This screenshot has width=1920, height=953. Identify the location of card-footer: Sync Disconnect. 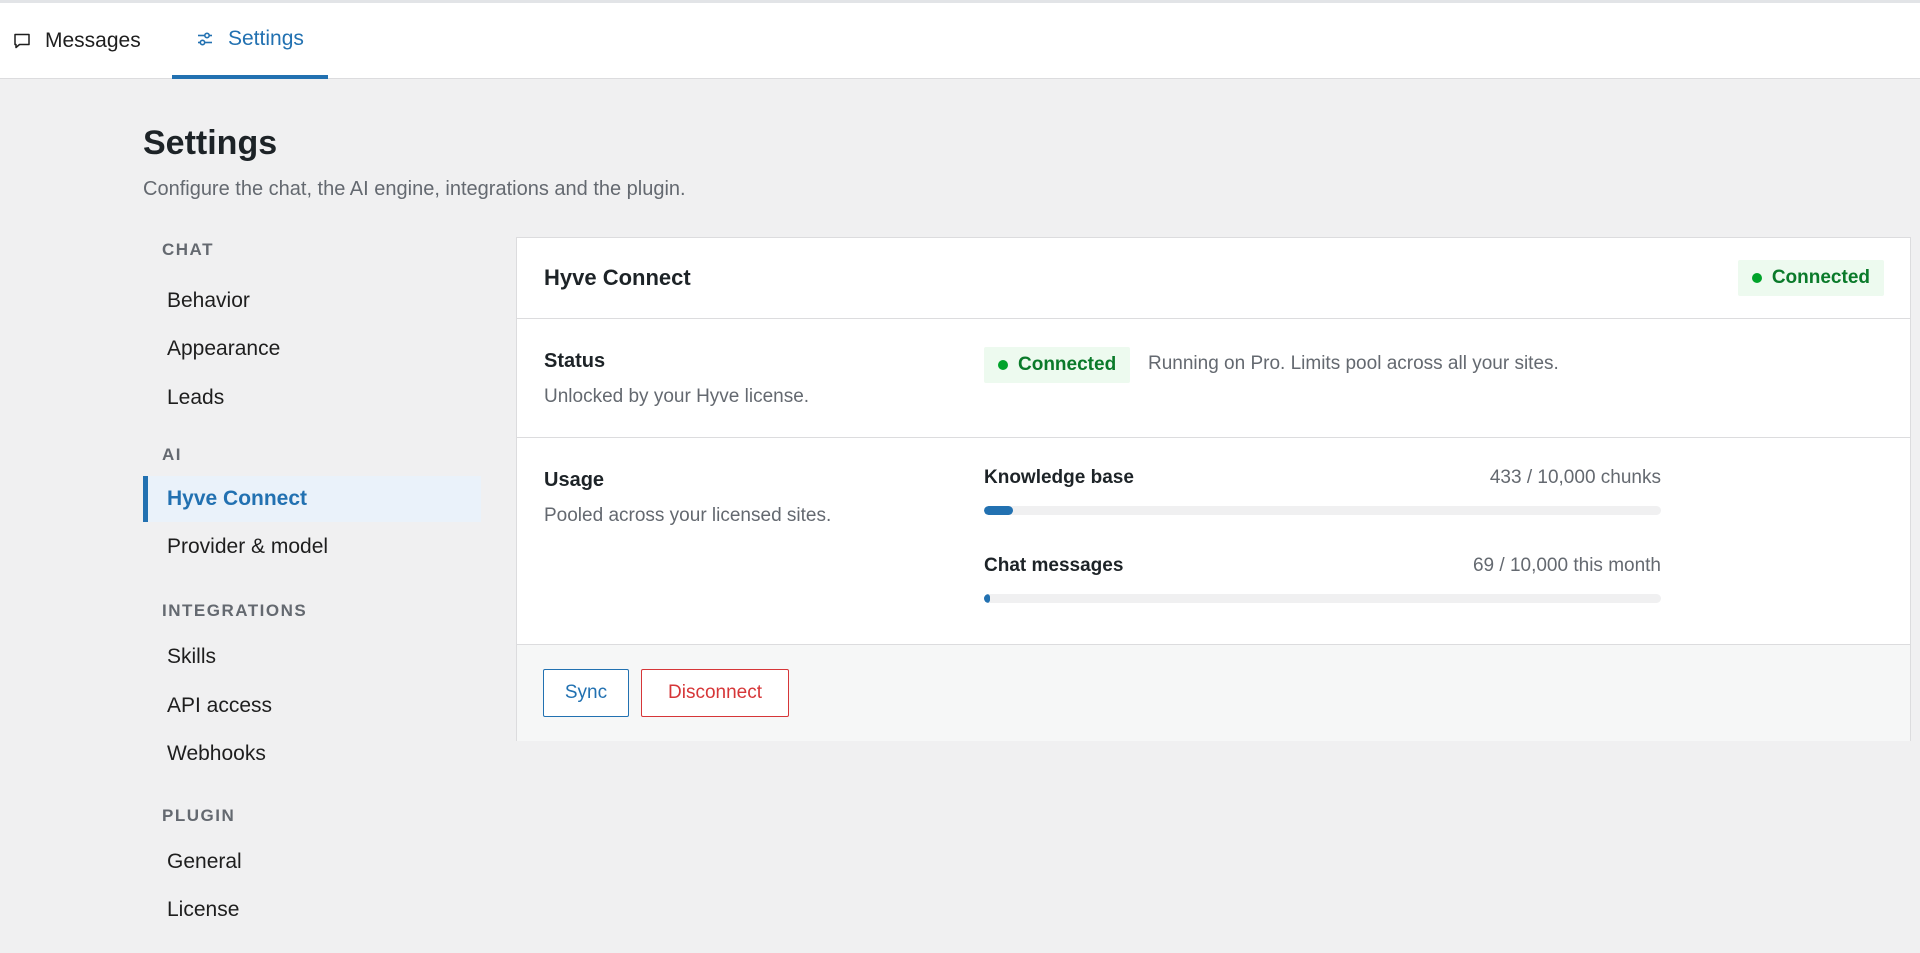
(1213, 693).